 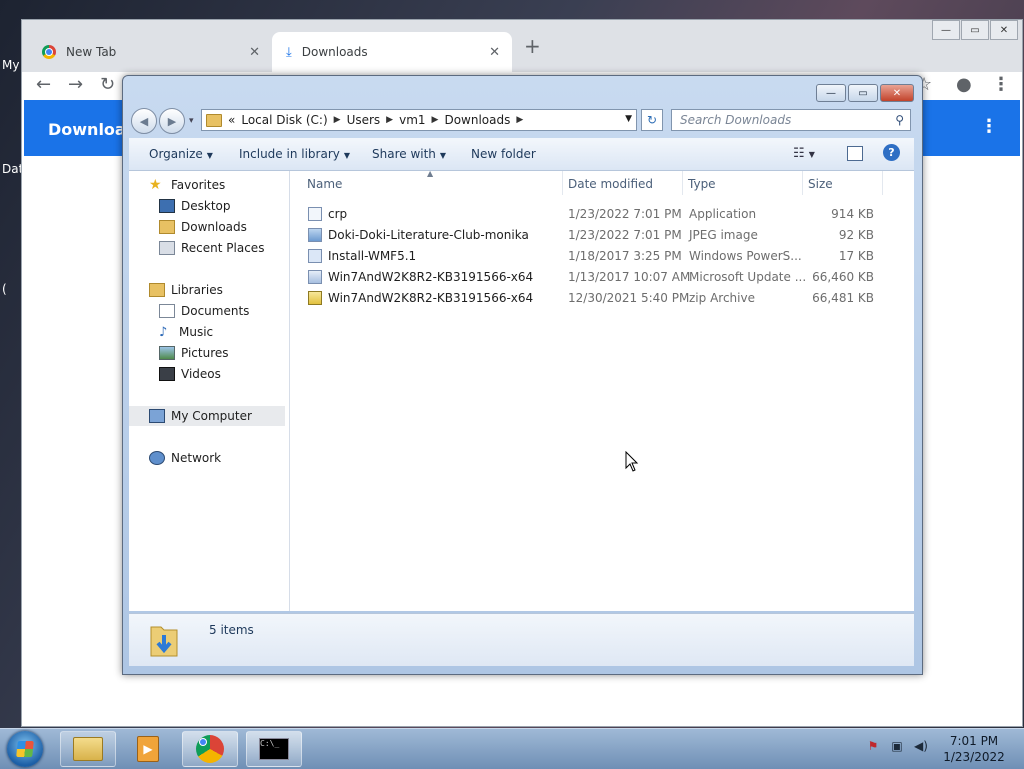 What do you see at coordinates (204, 311) in the screenshot?
I see `nav-item-documents: Documents` at bounding box center [204, 311].